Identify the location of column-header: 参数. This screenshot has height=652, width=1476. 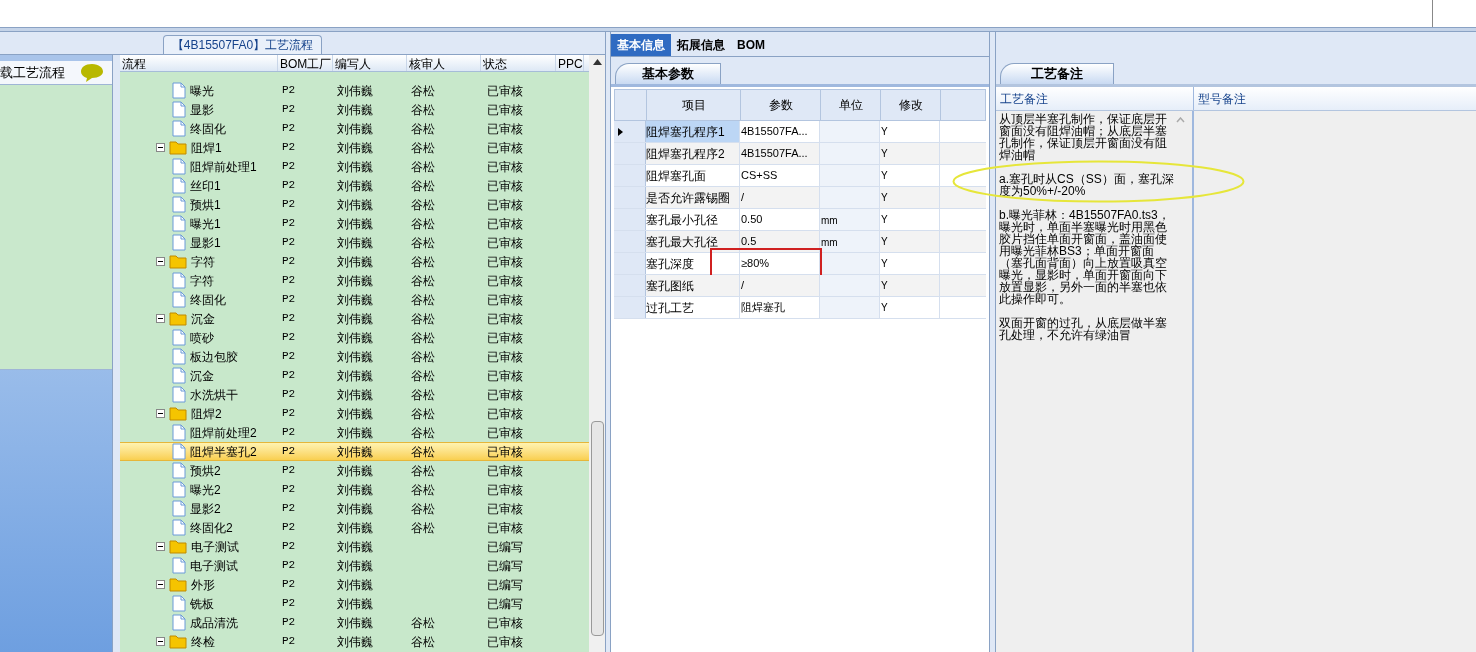
(781, 105).